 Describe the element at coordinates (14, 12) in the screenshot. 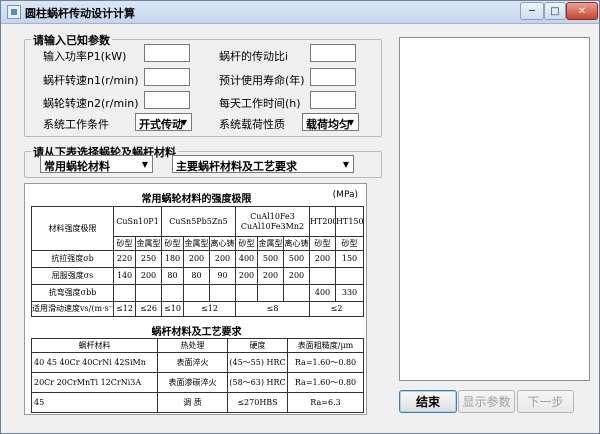

I see `app-icon` at that location.